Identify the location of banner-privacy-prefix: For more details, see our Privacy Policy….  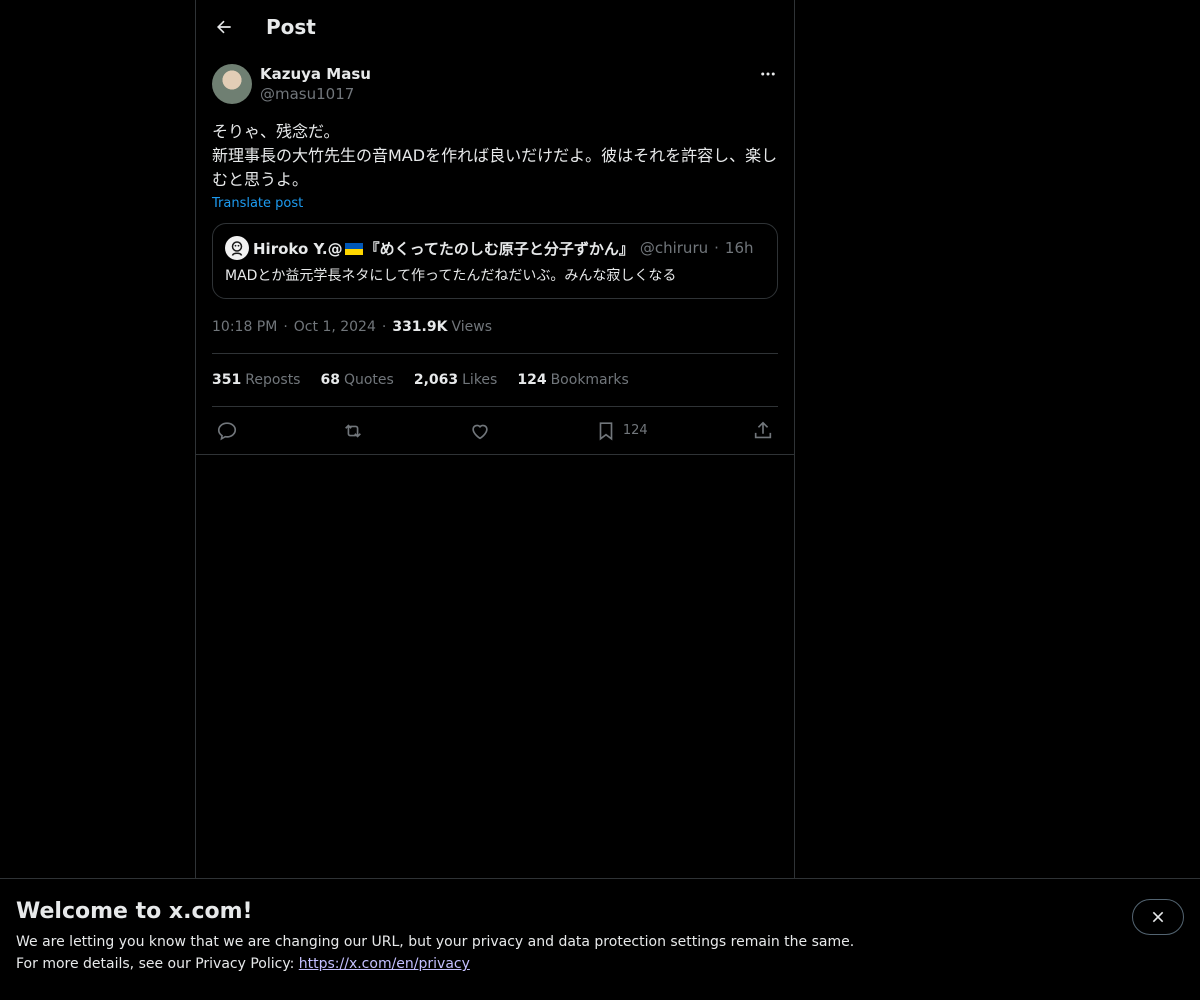
(157, 964).